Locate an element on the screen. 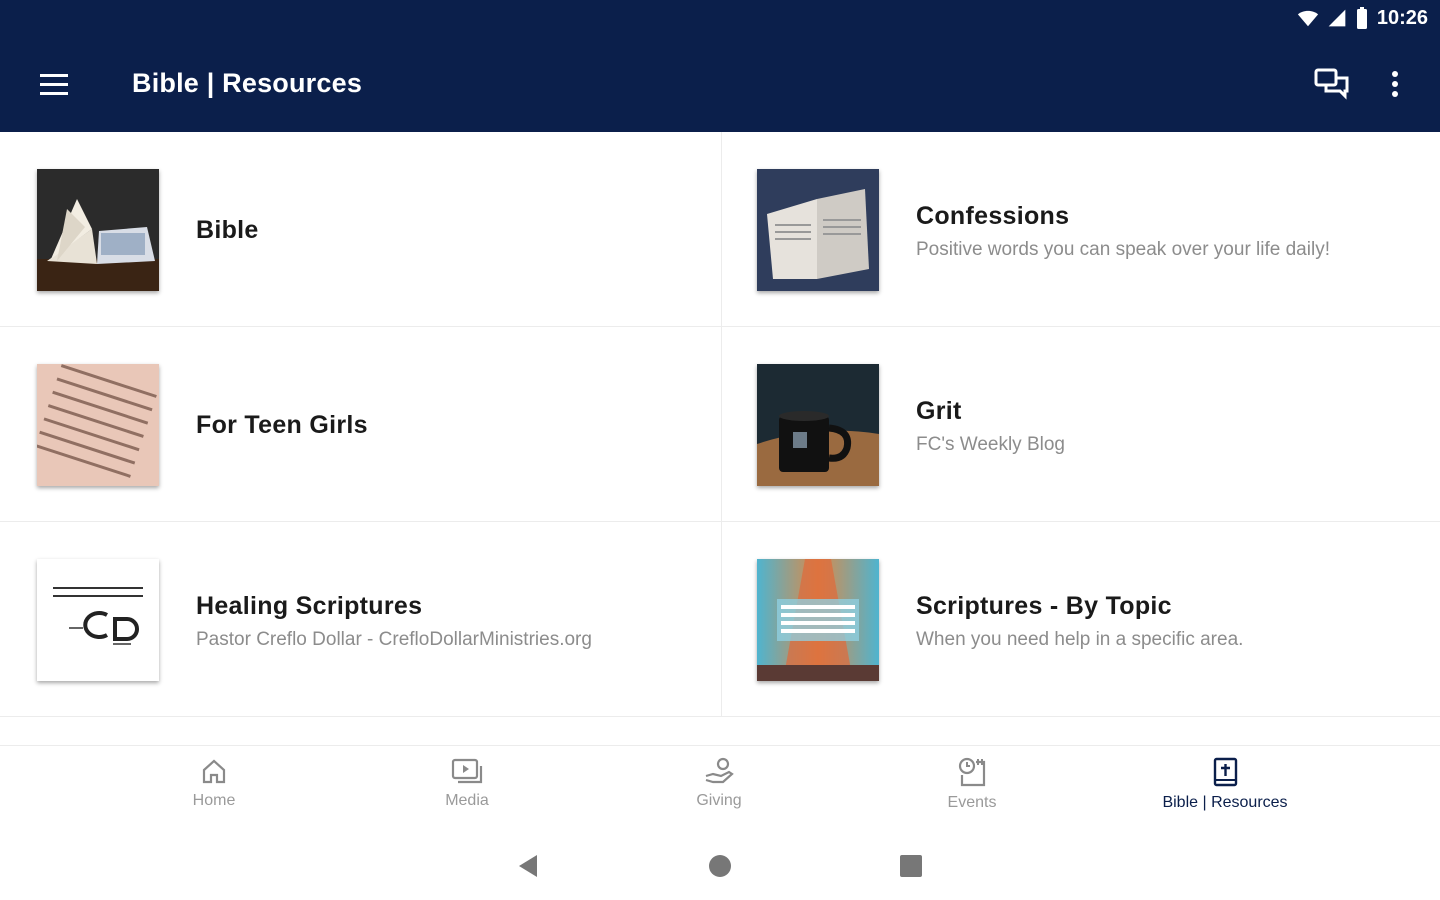  chat-icon is located at coordinates (1331, 84).